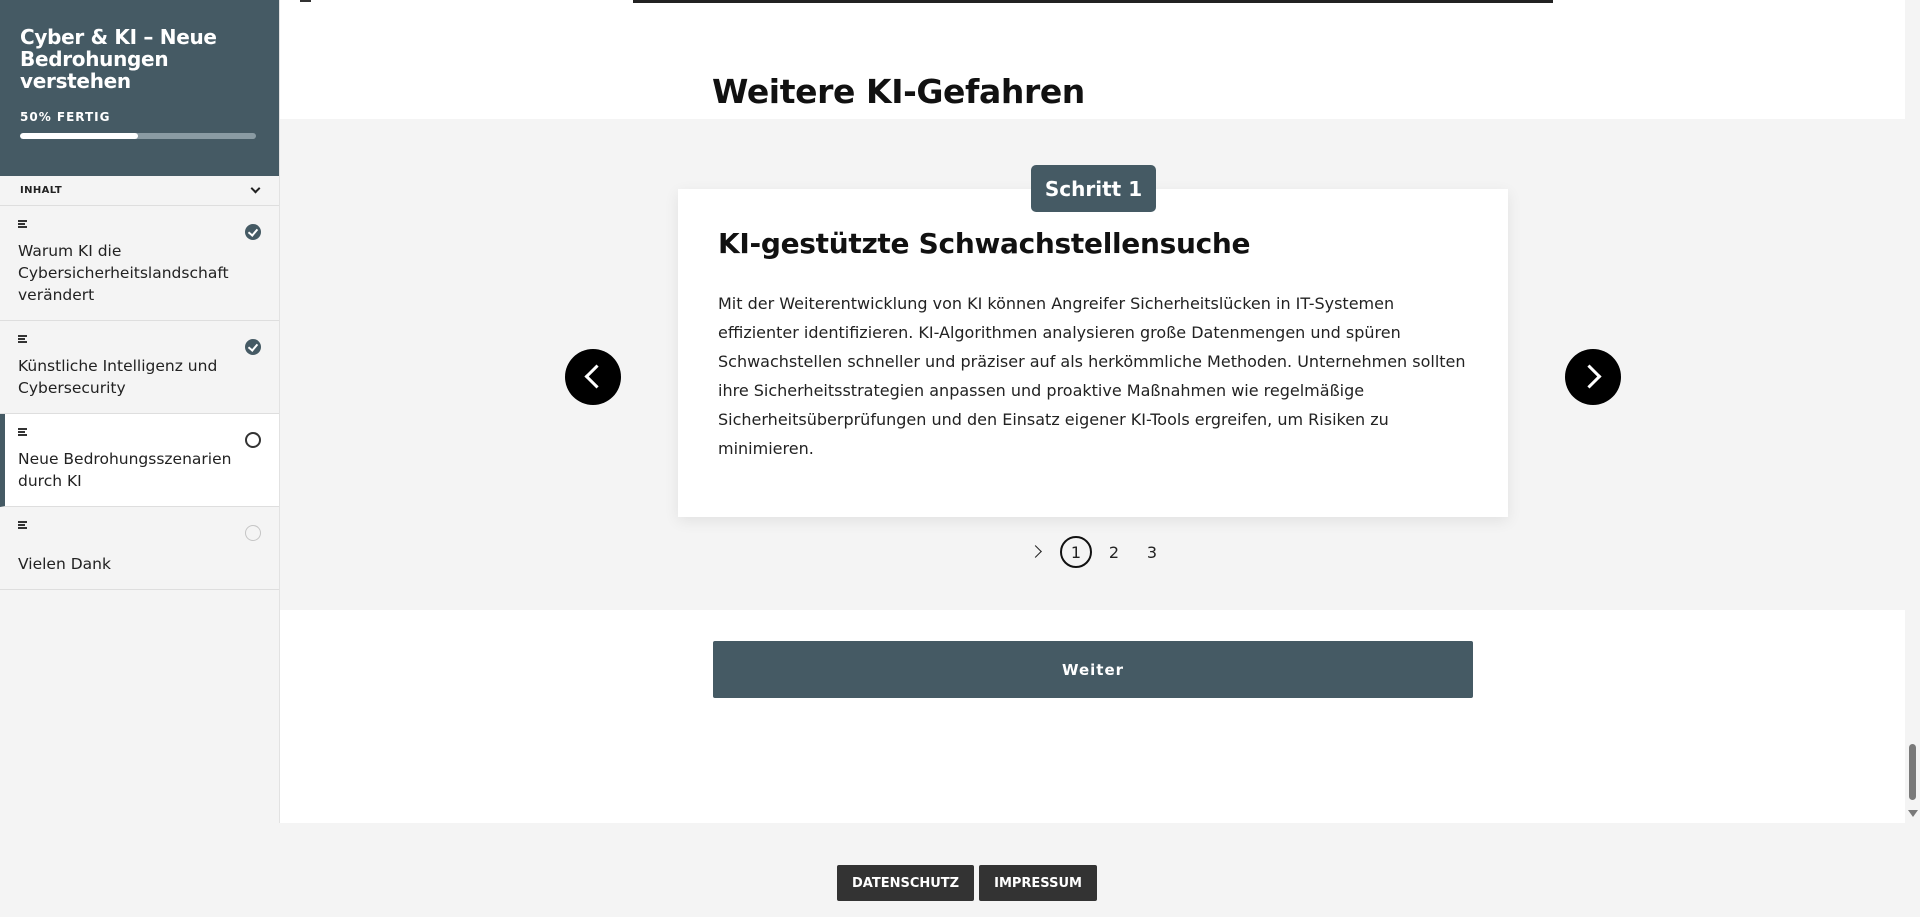 This screenshot has width=1920, height=917. I want to click on media-block-edge, so click(1093, 1).